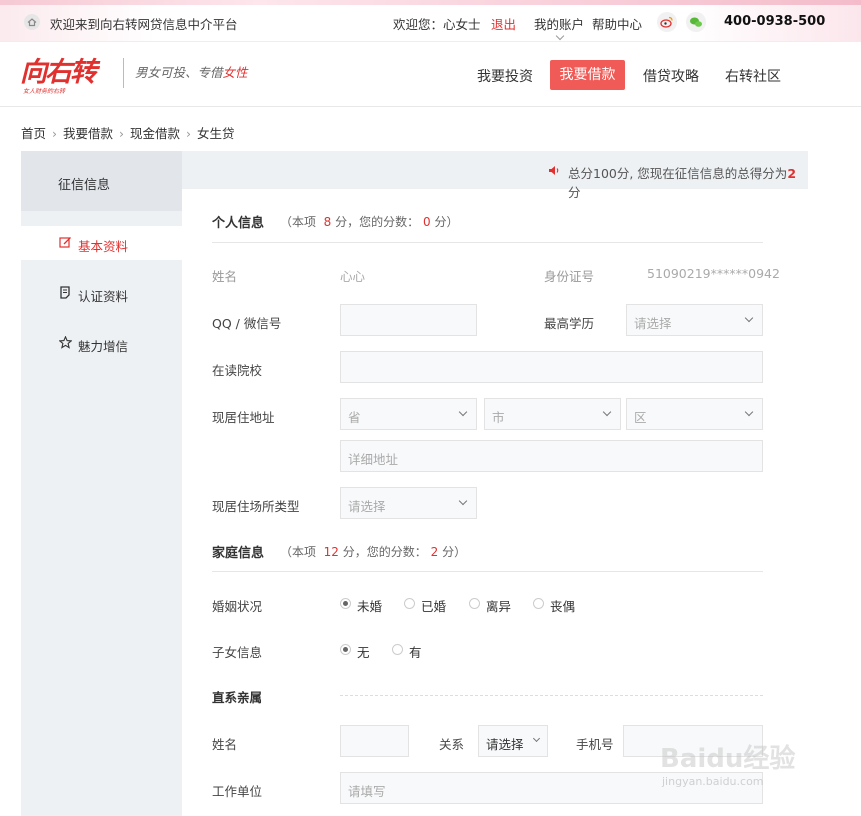 The height and width of the screenshot is (816, 861). Describe the element at coordinates (33, 133) in the screenshot. I see `breadcrumb-home: 首页` at that location.